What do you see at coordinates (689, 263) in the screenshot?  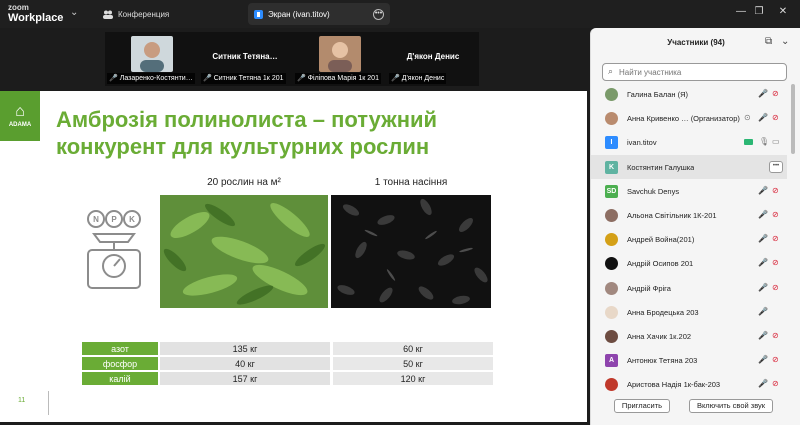 I see `participant-row: Андрій Осипов 201 🎤 ⊘` at bounding box center [689, 263].